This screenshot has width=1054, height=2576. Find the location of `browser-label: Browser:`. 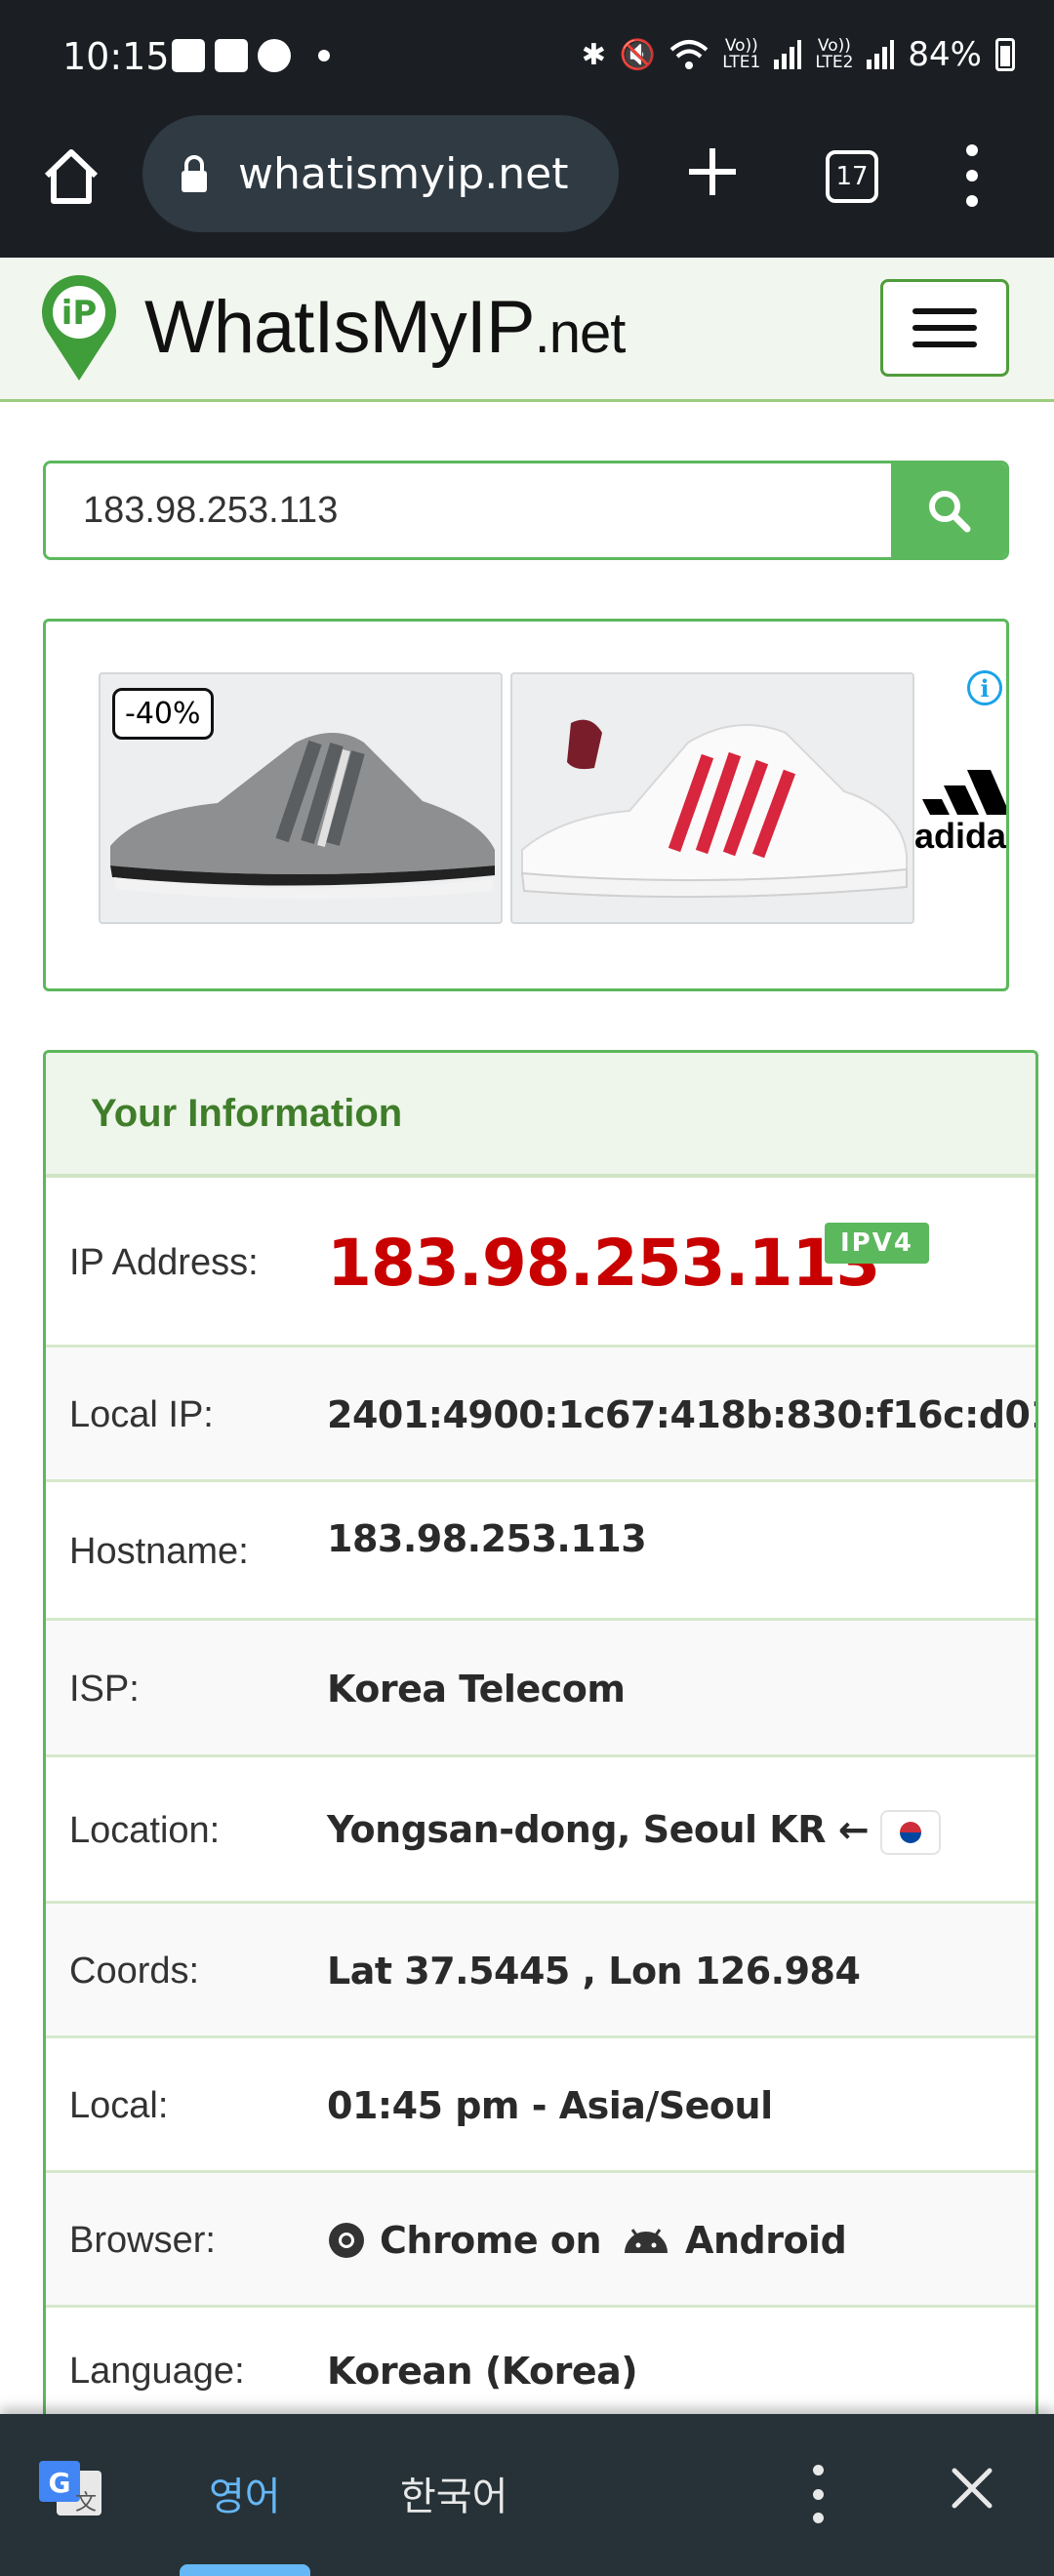

browser-label: Browser: is located at coordinates (142, 2240).